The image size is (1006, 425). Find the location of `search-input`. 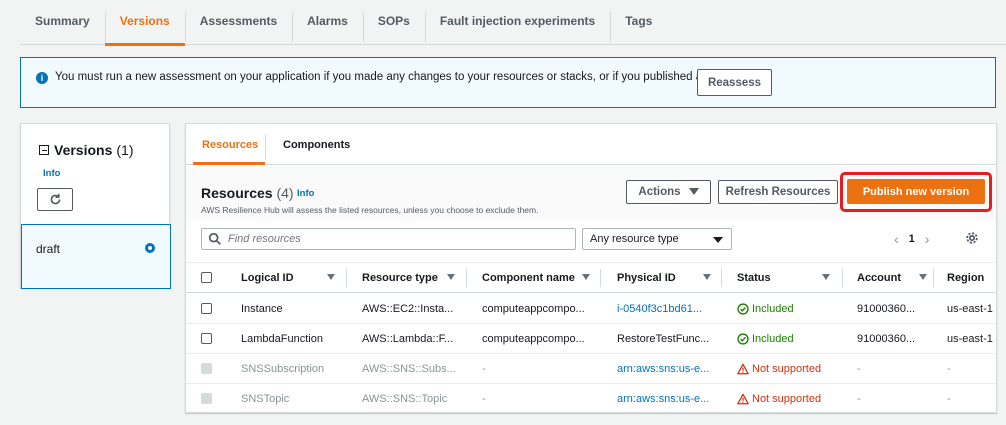

search-input is located at coordinates (398, 239).